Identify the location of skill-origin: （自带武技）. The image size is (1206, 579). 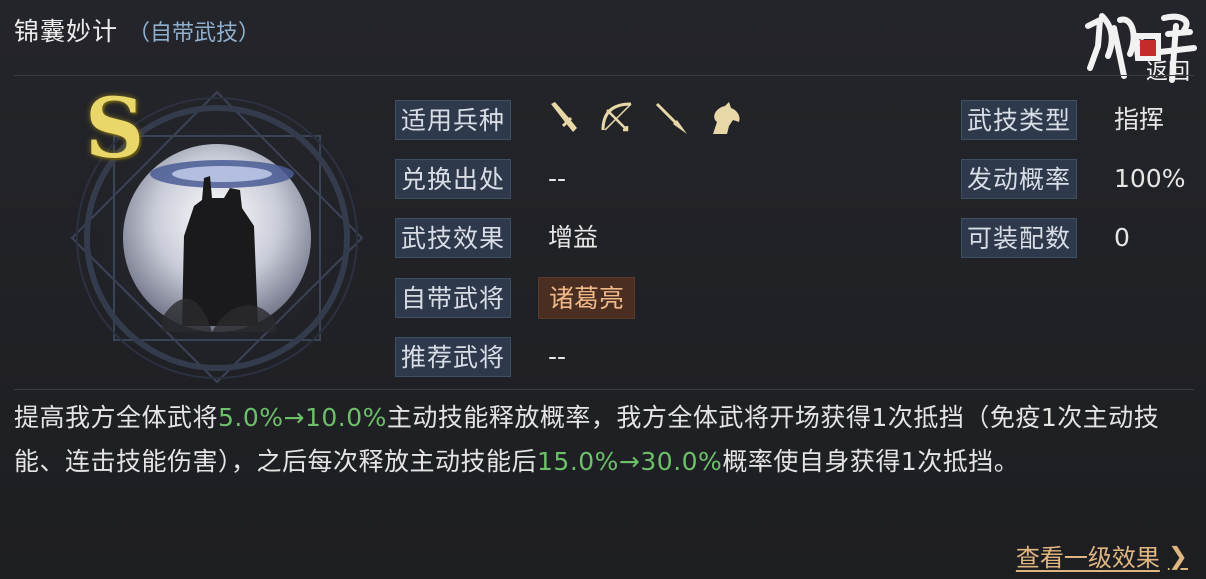
(194, 33).